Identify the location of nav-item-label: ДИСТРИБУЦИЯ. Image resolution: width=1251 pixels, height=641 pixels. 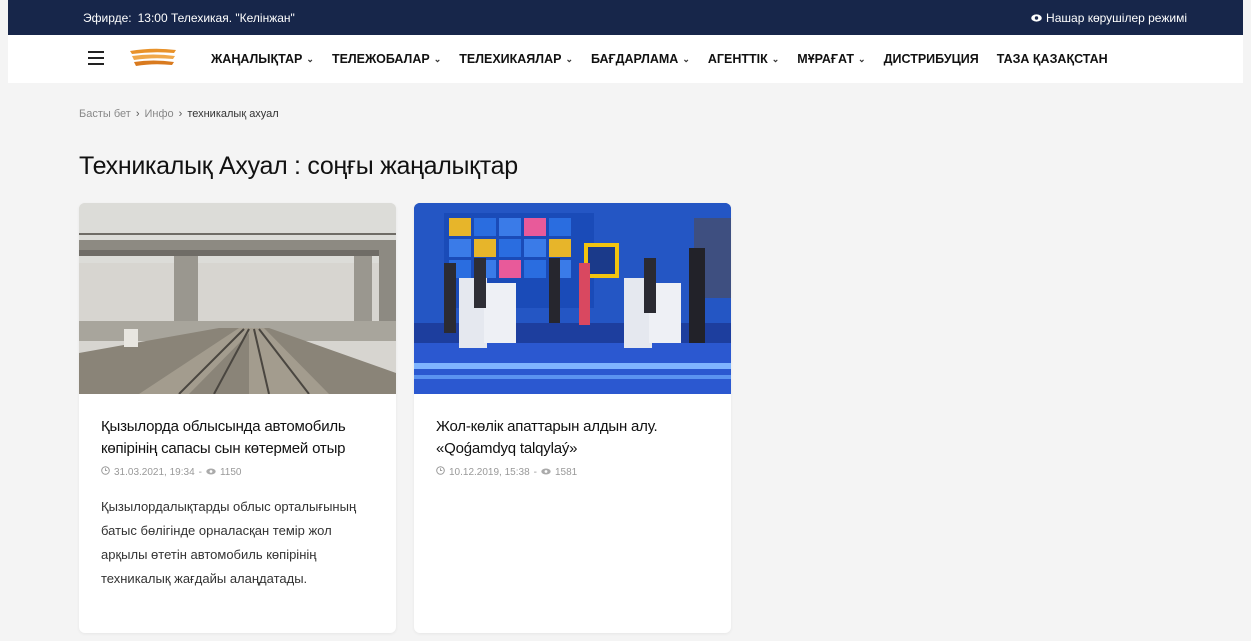
(931, 59).